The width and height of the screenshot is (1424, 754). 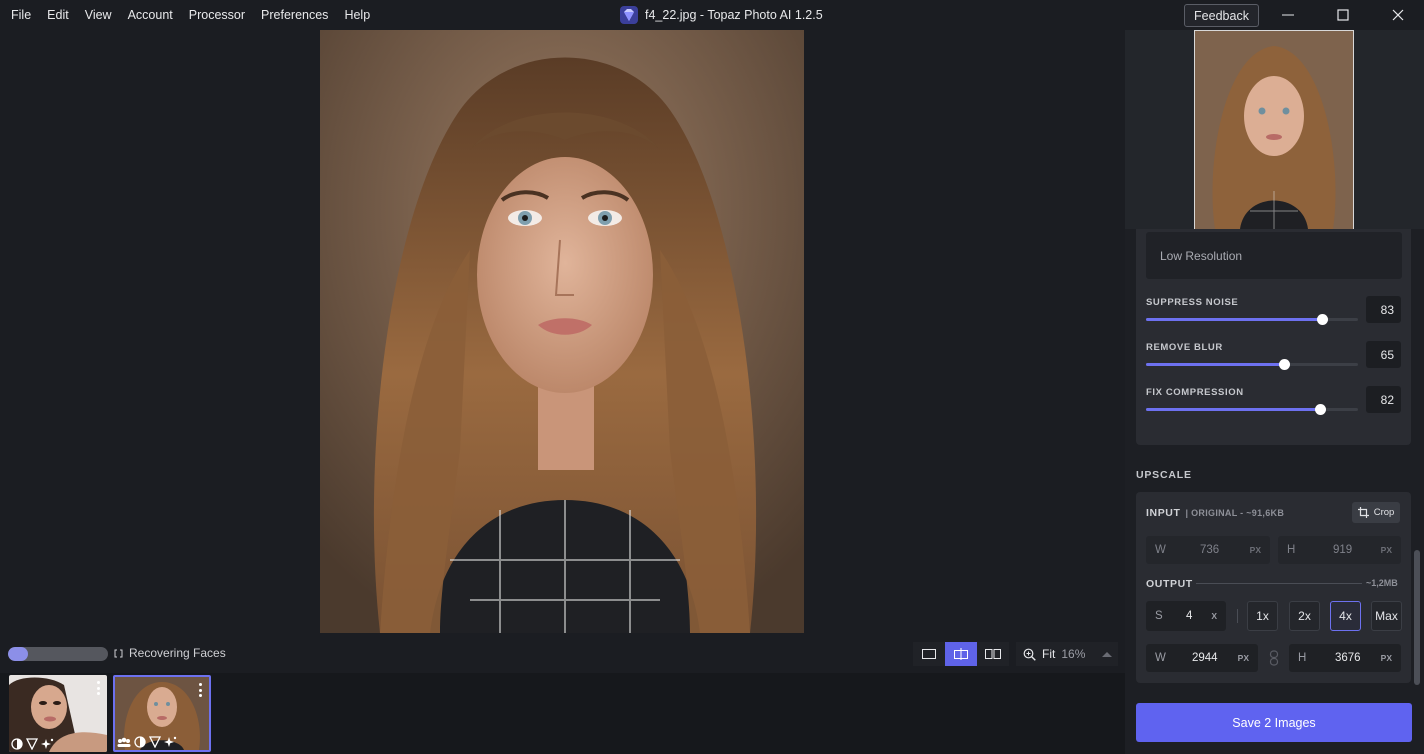 I want to click on menu-edit: Edit, so click(x=58, y=15).